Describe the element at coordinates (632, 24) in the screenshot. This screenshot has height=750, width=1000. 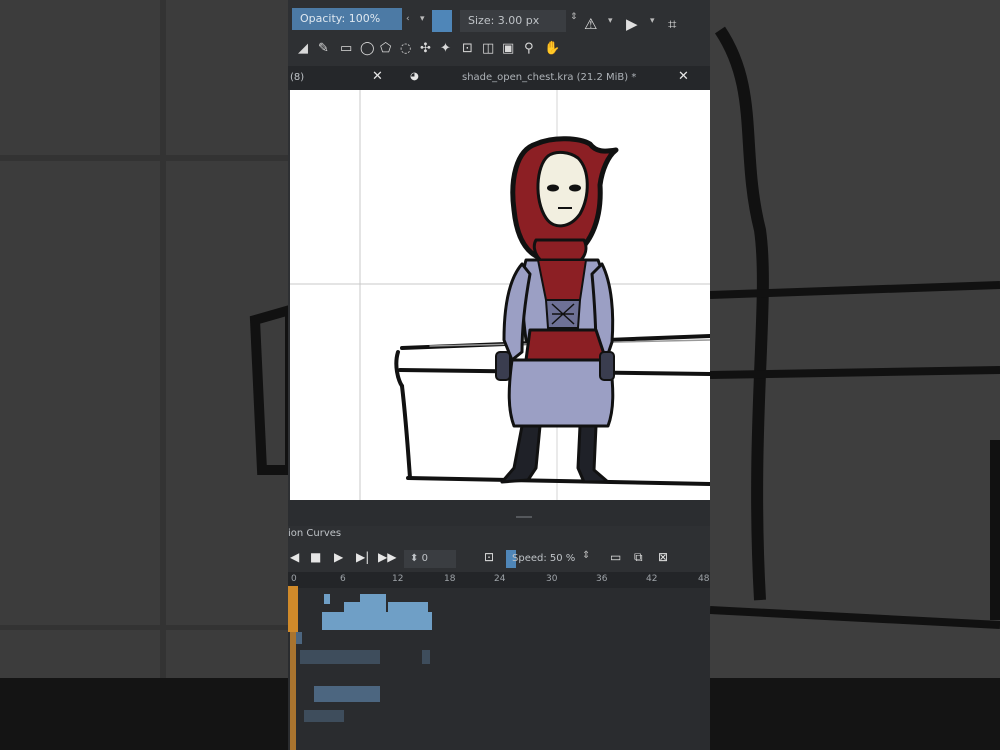
I see `mirror-icon: ▶` at that location.